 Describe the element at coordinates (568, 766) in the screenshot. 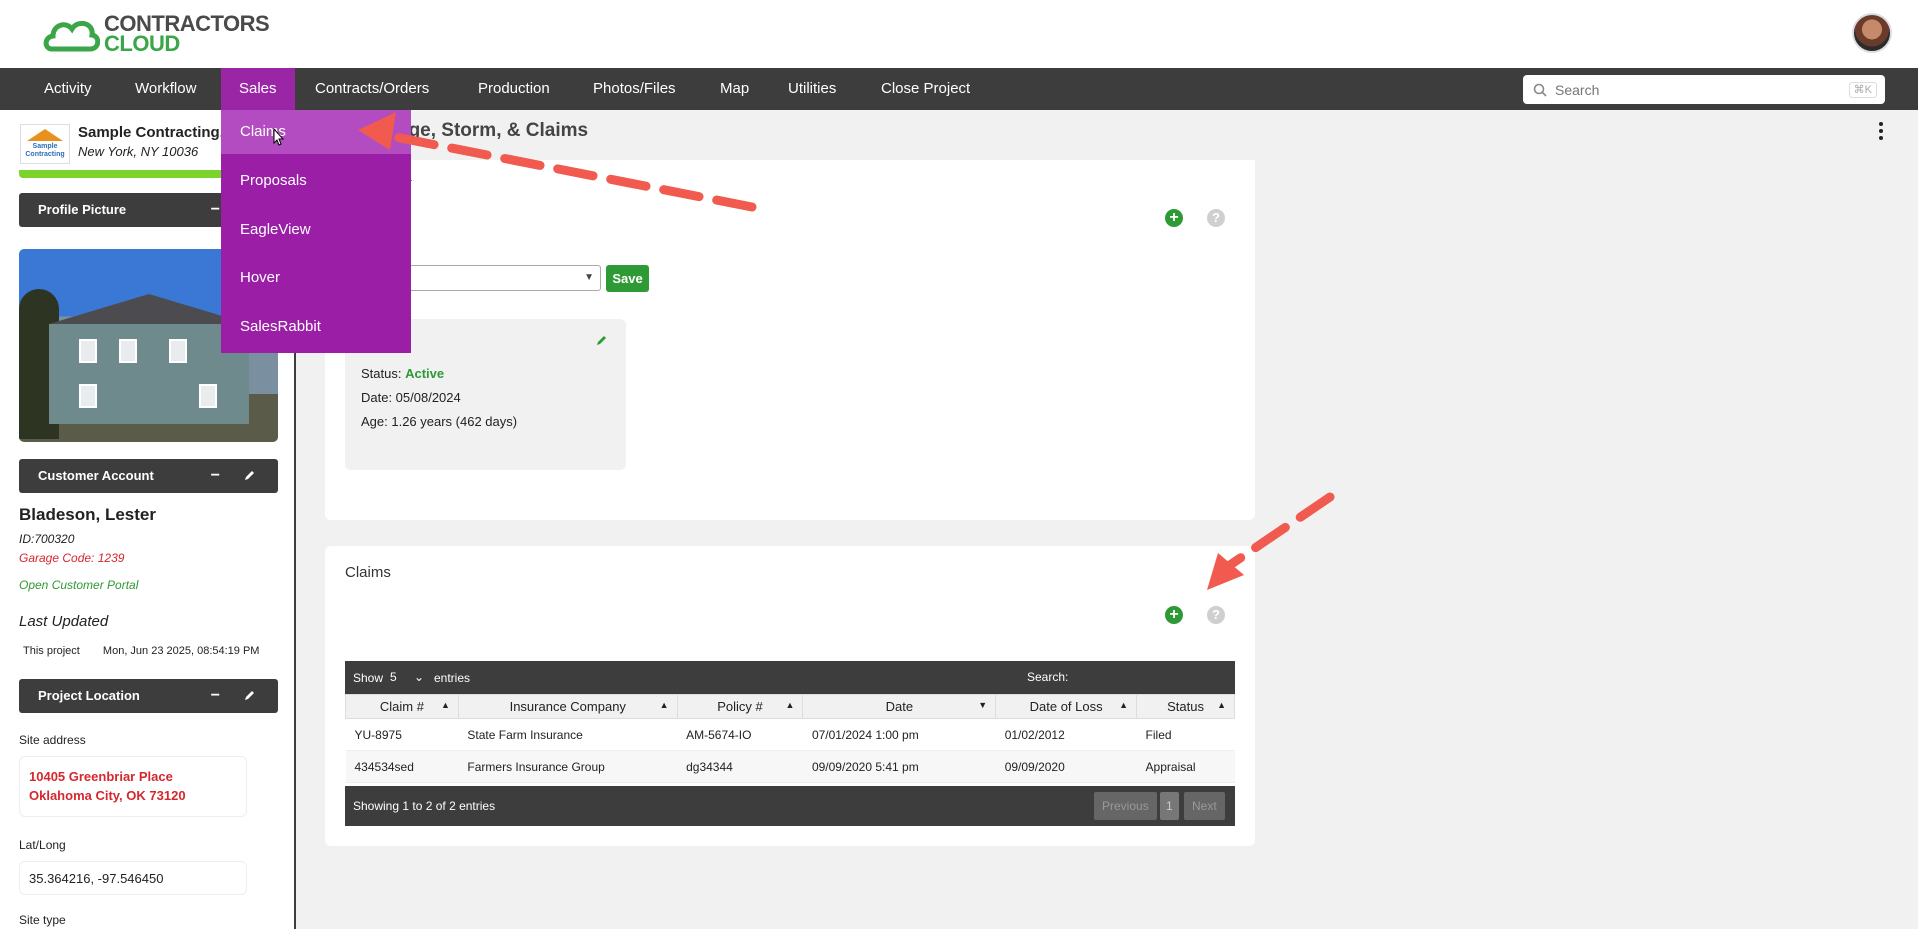

I see `insurance-company-cell: Farmers Insurance Group` at that location.